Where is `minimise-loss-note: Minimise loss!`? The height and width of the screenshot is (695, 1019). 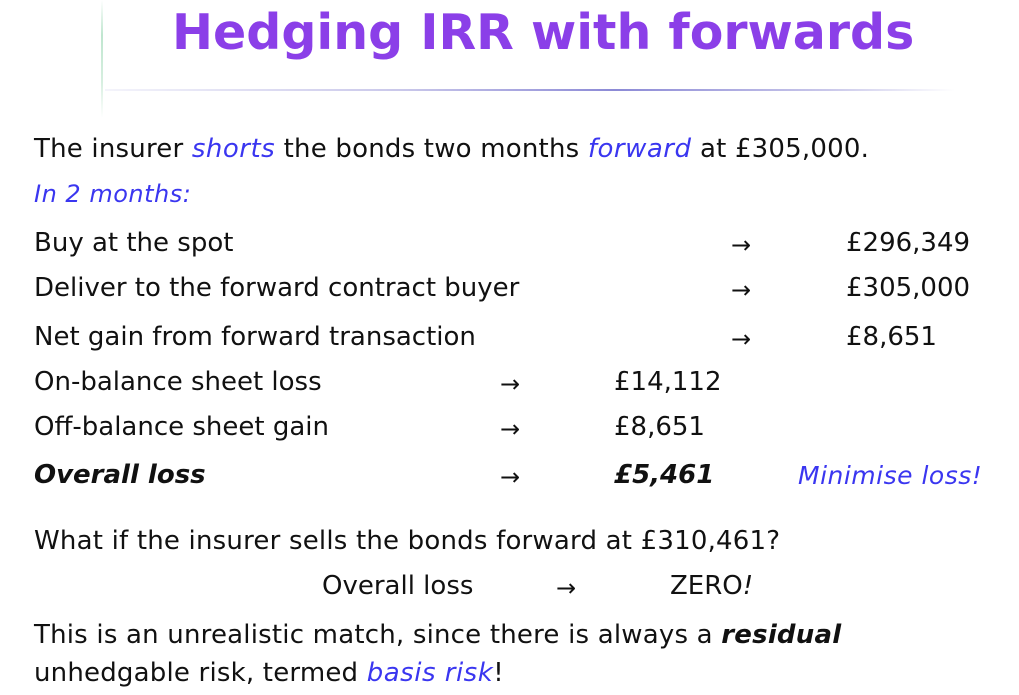 minimise-loss-note: Minimise loss! is located at coordinates (890, 475).